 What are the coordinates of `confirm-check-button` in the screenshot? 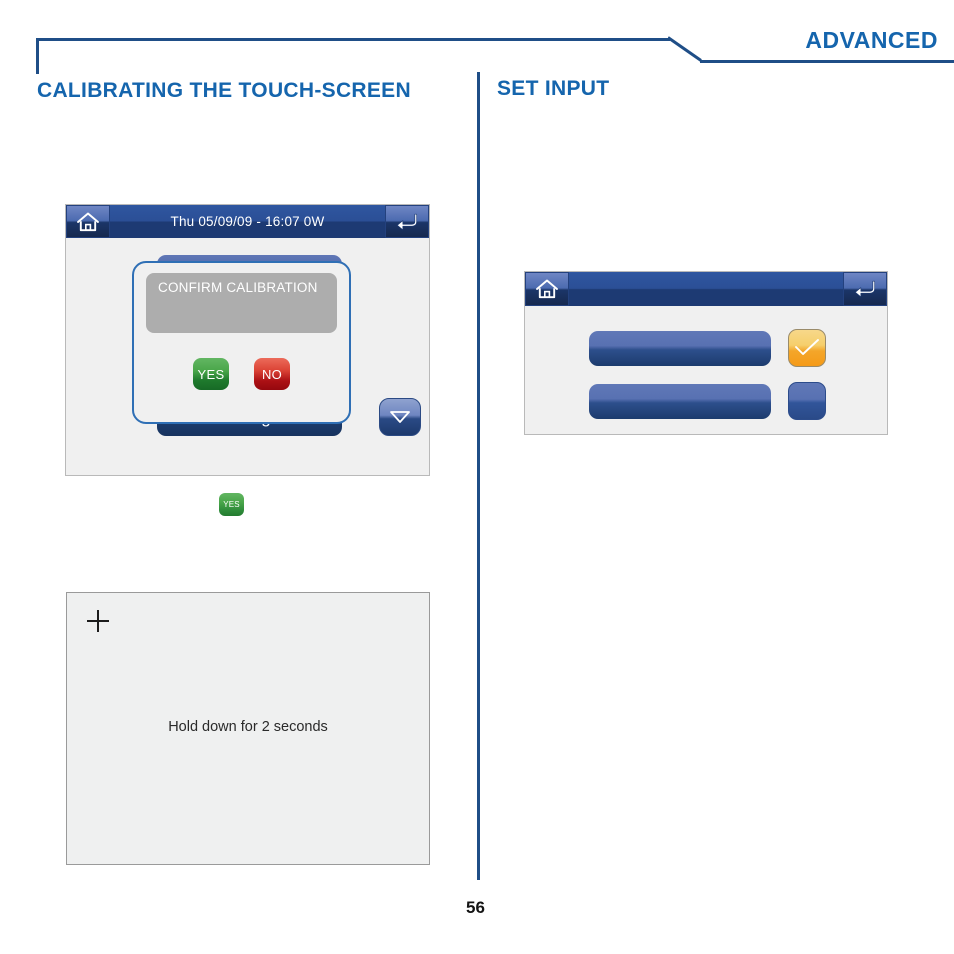 It's located at (807, 348).